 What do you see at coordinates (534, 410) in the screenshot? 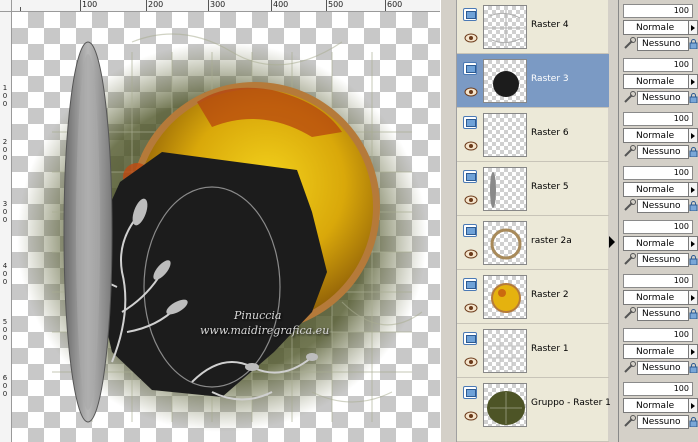
I see `layer-row: Gruppo - Raster 1` at bounding box center [534, 410].